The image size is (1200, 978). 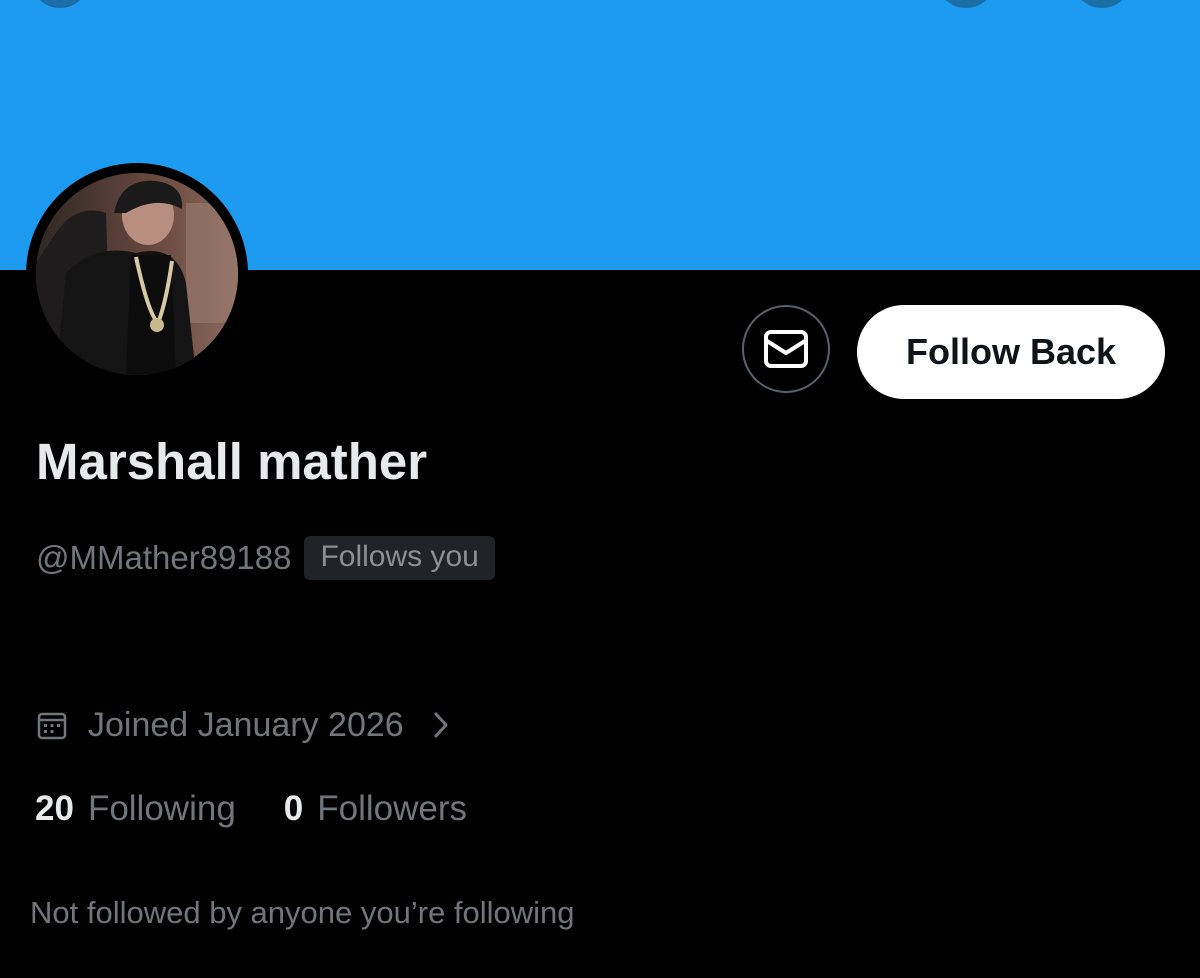 What do you see at coordinates (54, 808) in the screenshot?
I see `following-count: 20` at bounding box center [54, 808].